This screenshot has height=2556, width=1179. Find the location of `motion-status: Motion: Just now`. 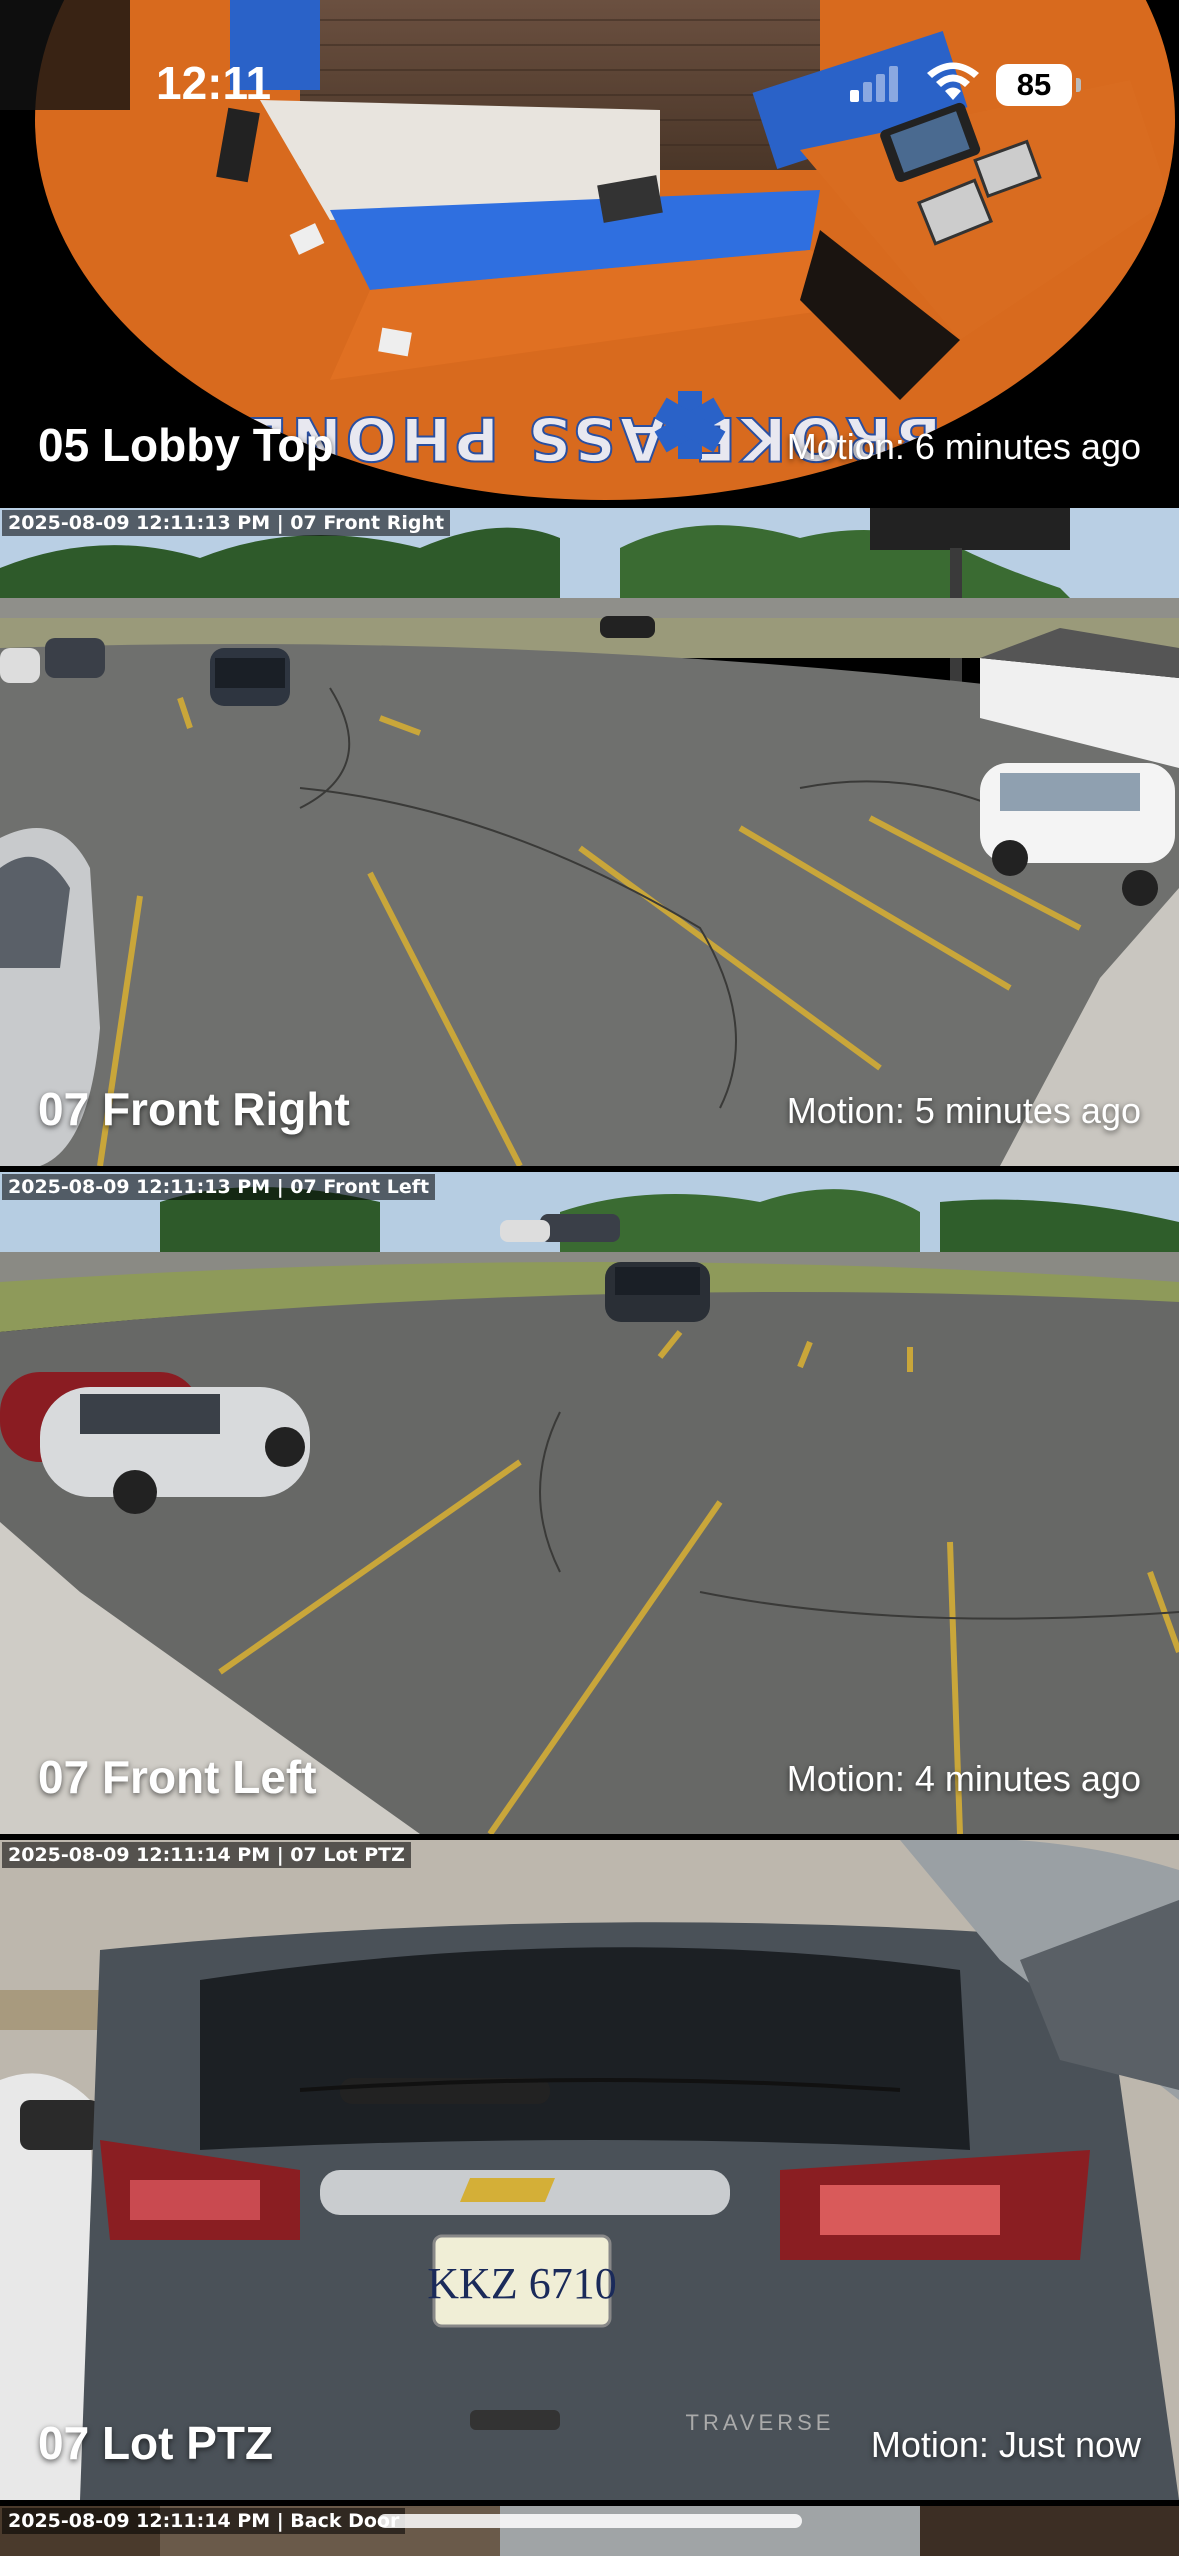

motion-status: Motion: Just now is located at coordinates (1005, 2444).